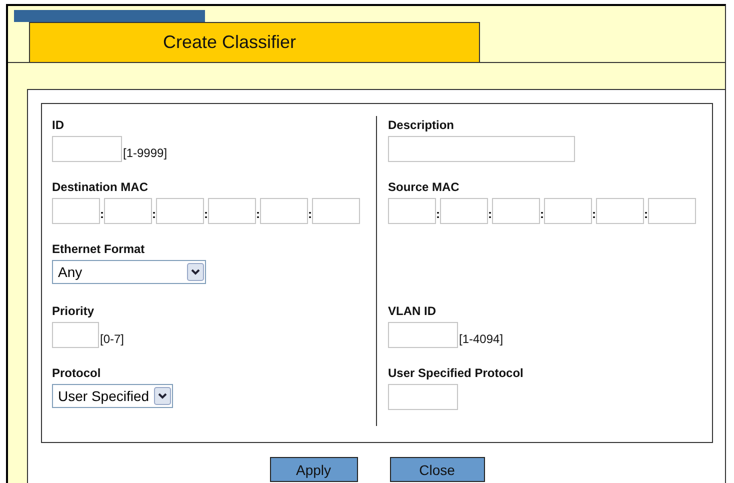 This screenshot has height=483, width=734. Describe the element at coordinates (424, 187) in the screenshot. I see `field-label: Source MAC` at that location.